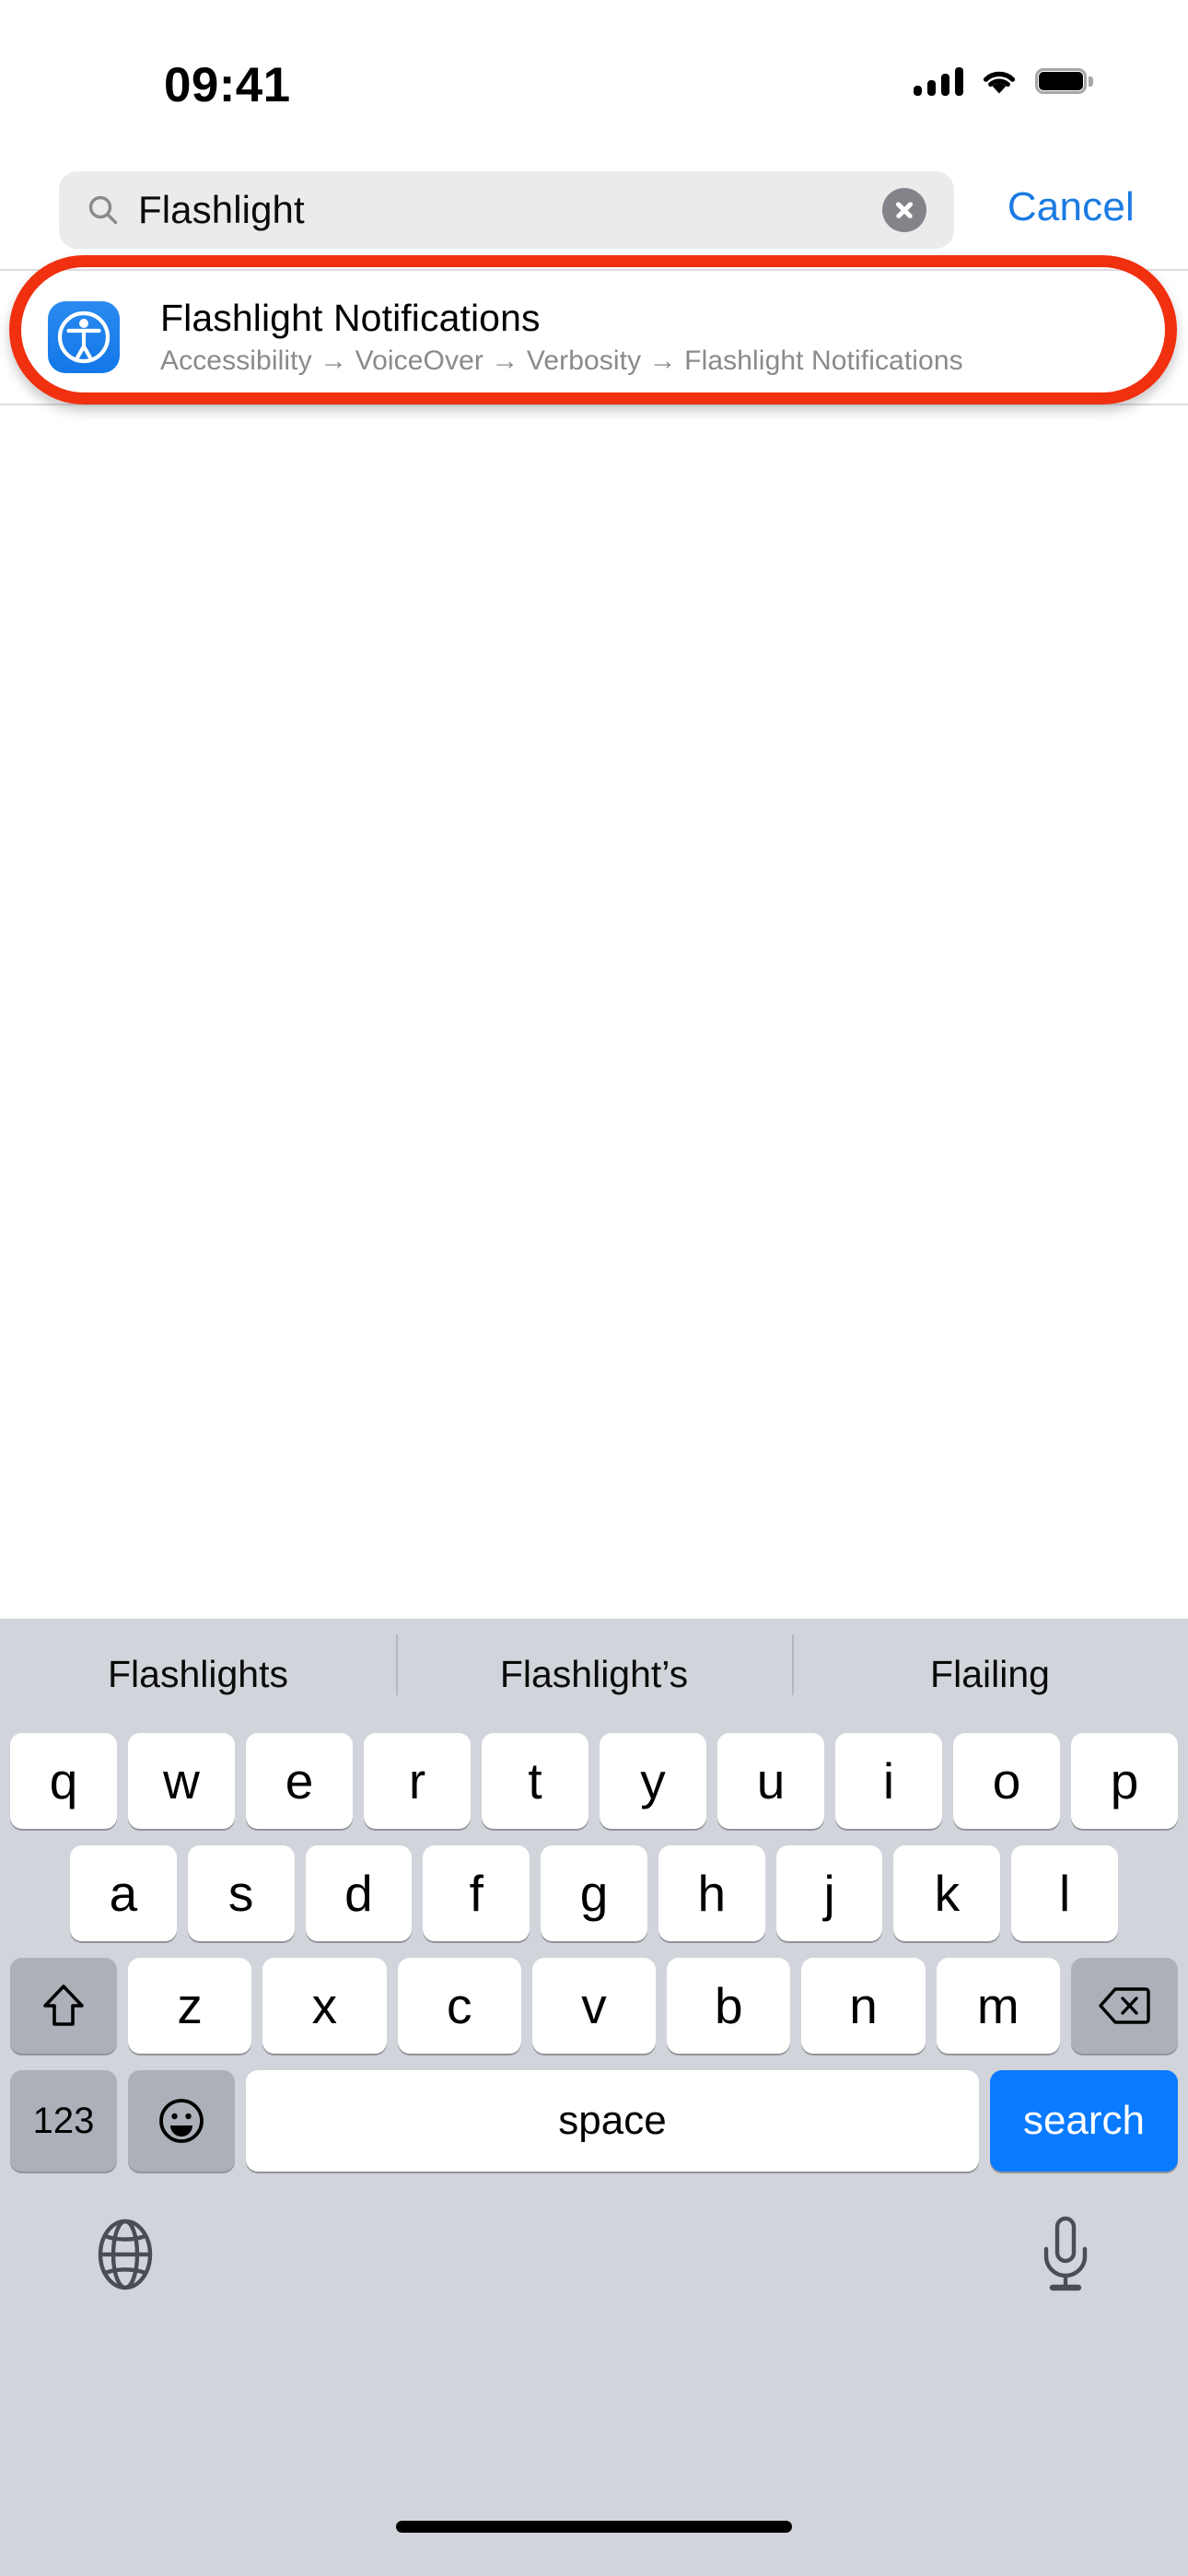 This screenshot has height=2576, width=1188. I want to click on key-g: g, so click(594, 1893).